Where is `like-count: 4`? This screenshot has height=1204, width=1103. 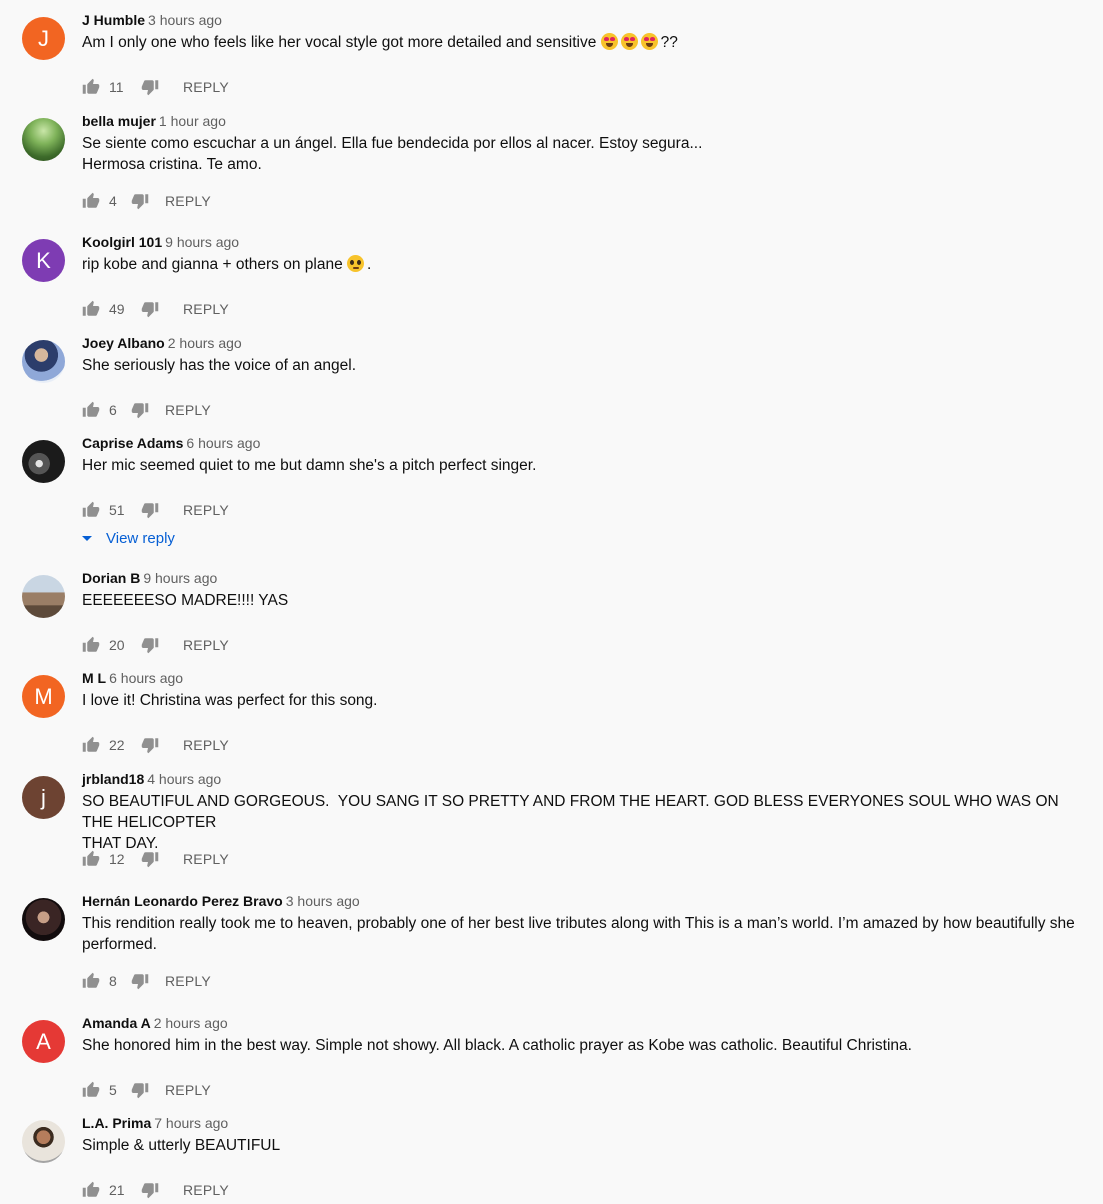
like-count: 4 is located at coordinates (113, 201).